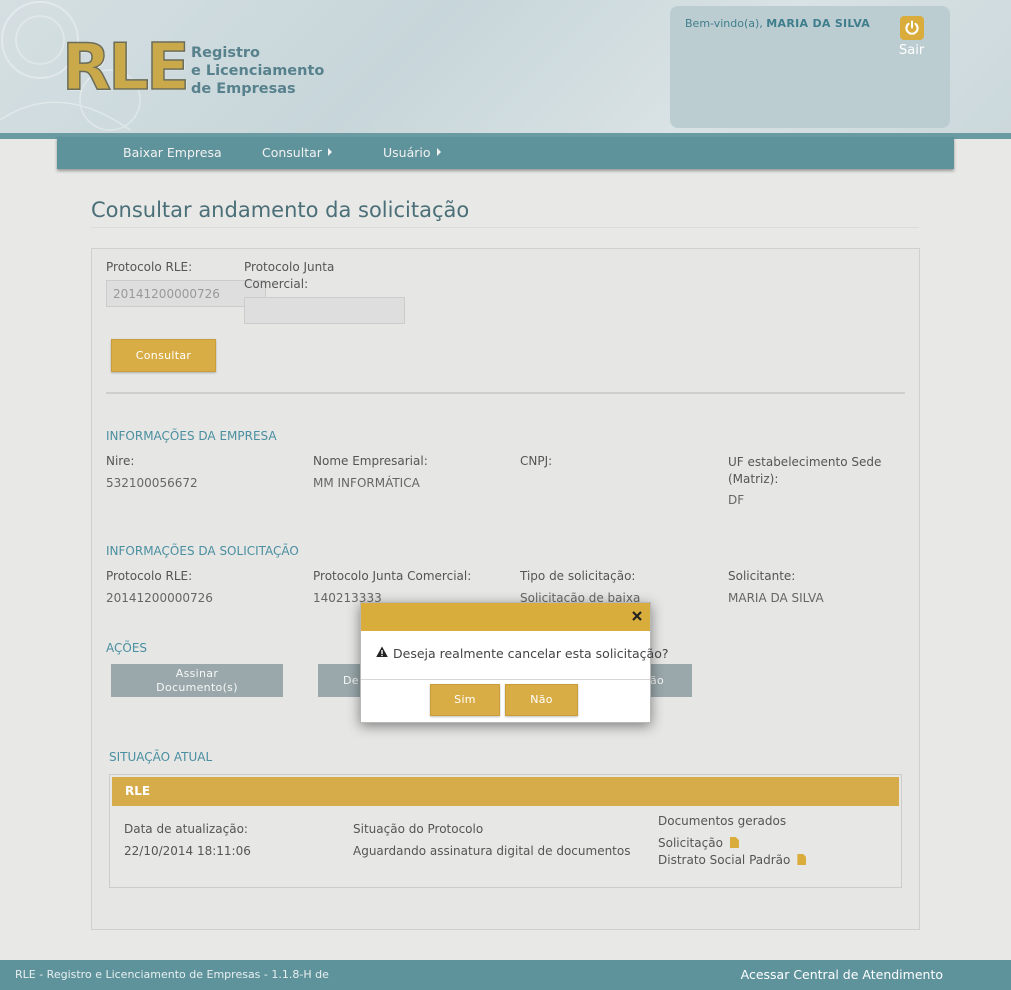  I want to click on close-icon, so click(637, 616).